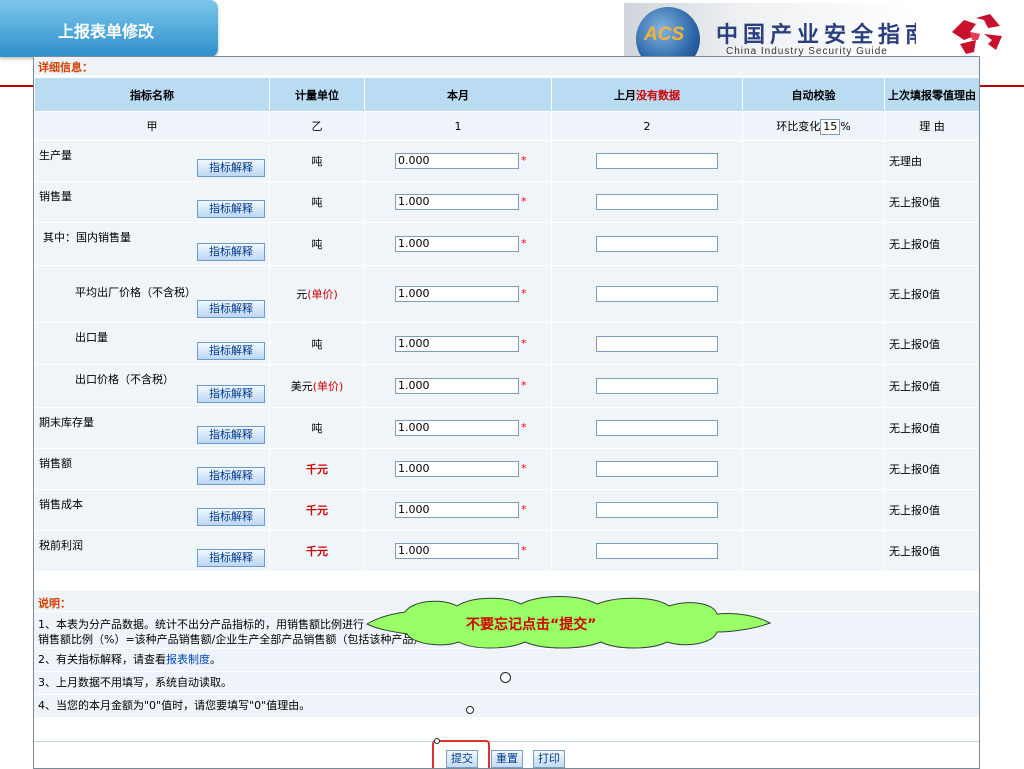 The width and height of the screenshot is (1024, 769). I want to click on indicator-name-cell: 税前利润 指标解释, so click(152, 551).